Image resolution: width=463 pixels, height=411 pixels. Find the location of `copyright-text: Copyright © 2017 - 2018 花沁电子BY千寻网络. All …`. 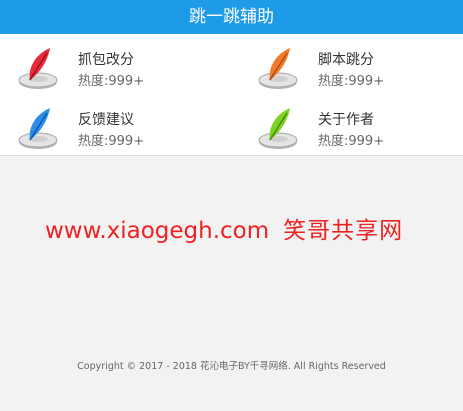

copyright-text: Copyright © 2017 - 2018 花沁电子BY千寻网络. All … is located at coordinates (231, 366).